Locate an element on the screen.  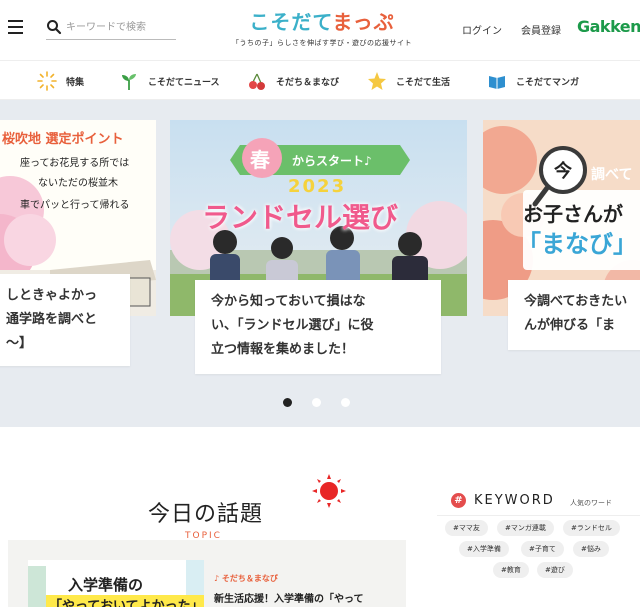
caption-line: 今から知っておいて損はな is located at coordinates (288, 301).